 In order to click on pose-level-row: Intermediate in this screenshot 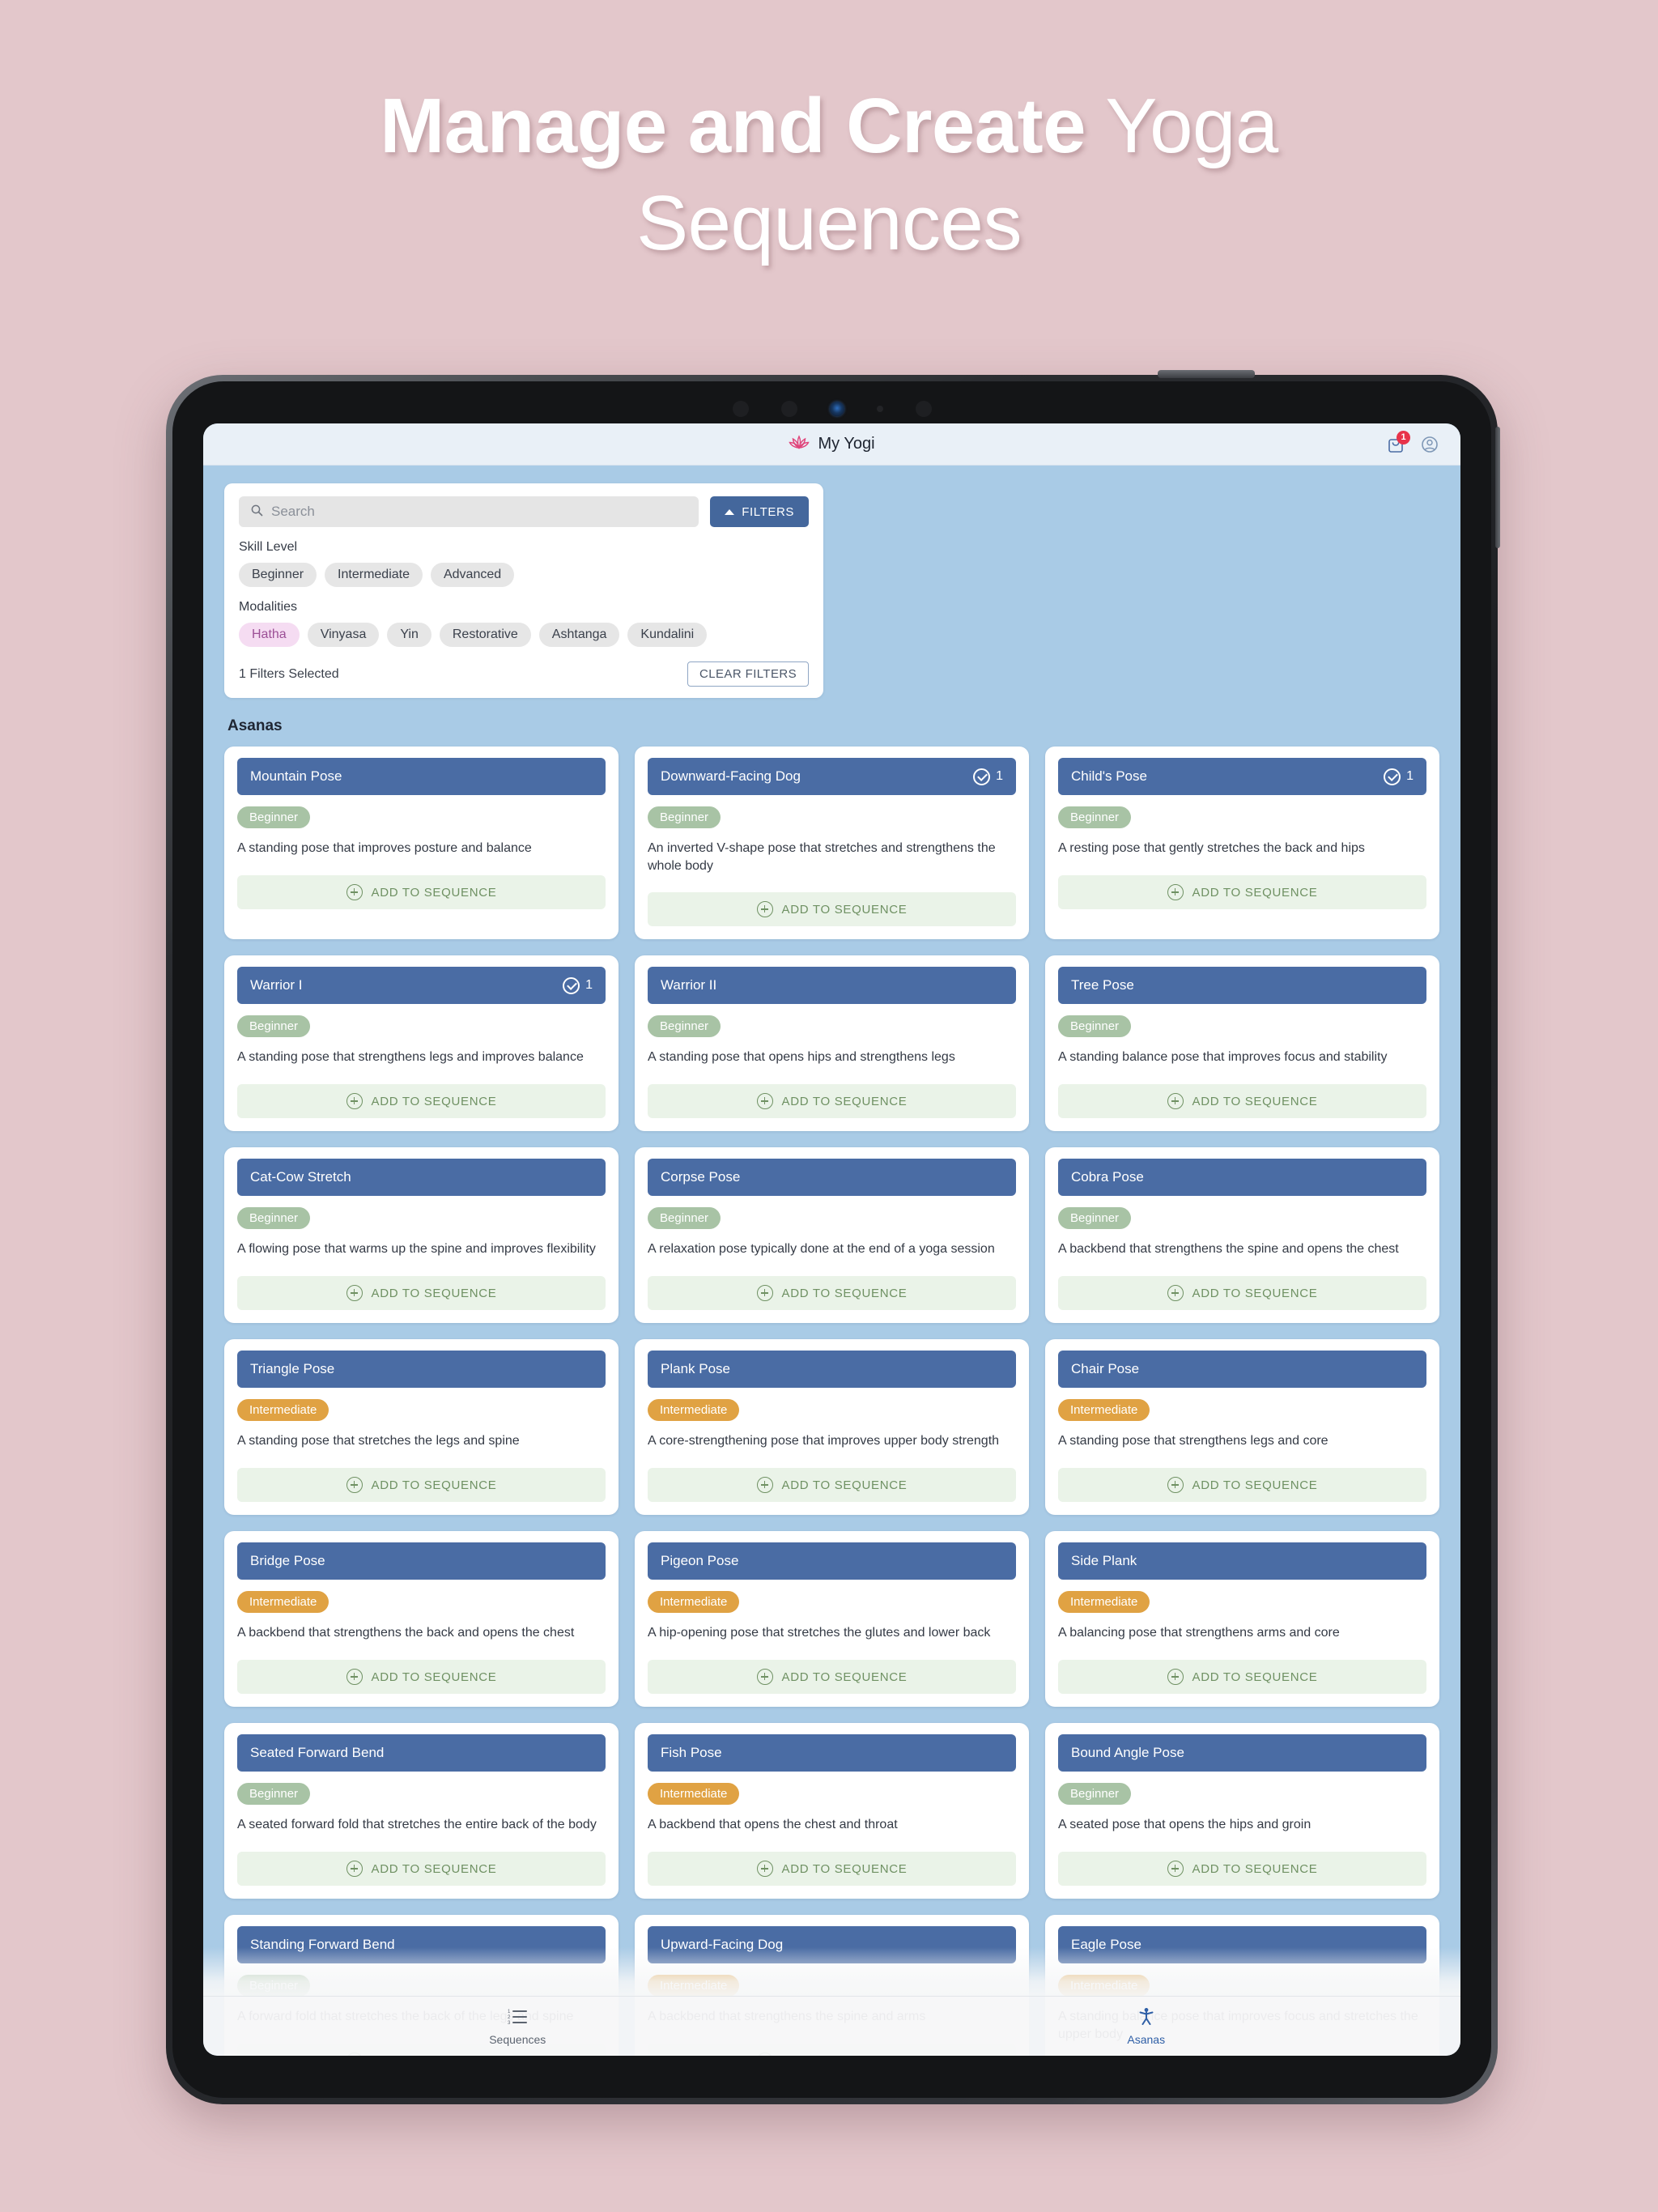, I will do `click(1242, 1980)`.